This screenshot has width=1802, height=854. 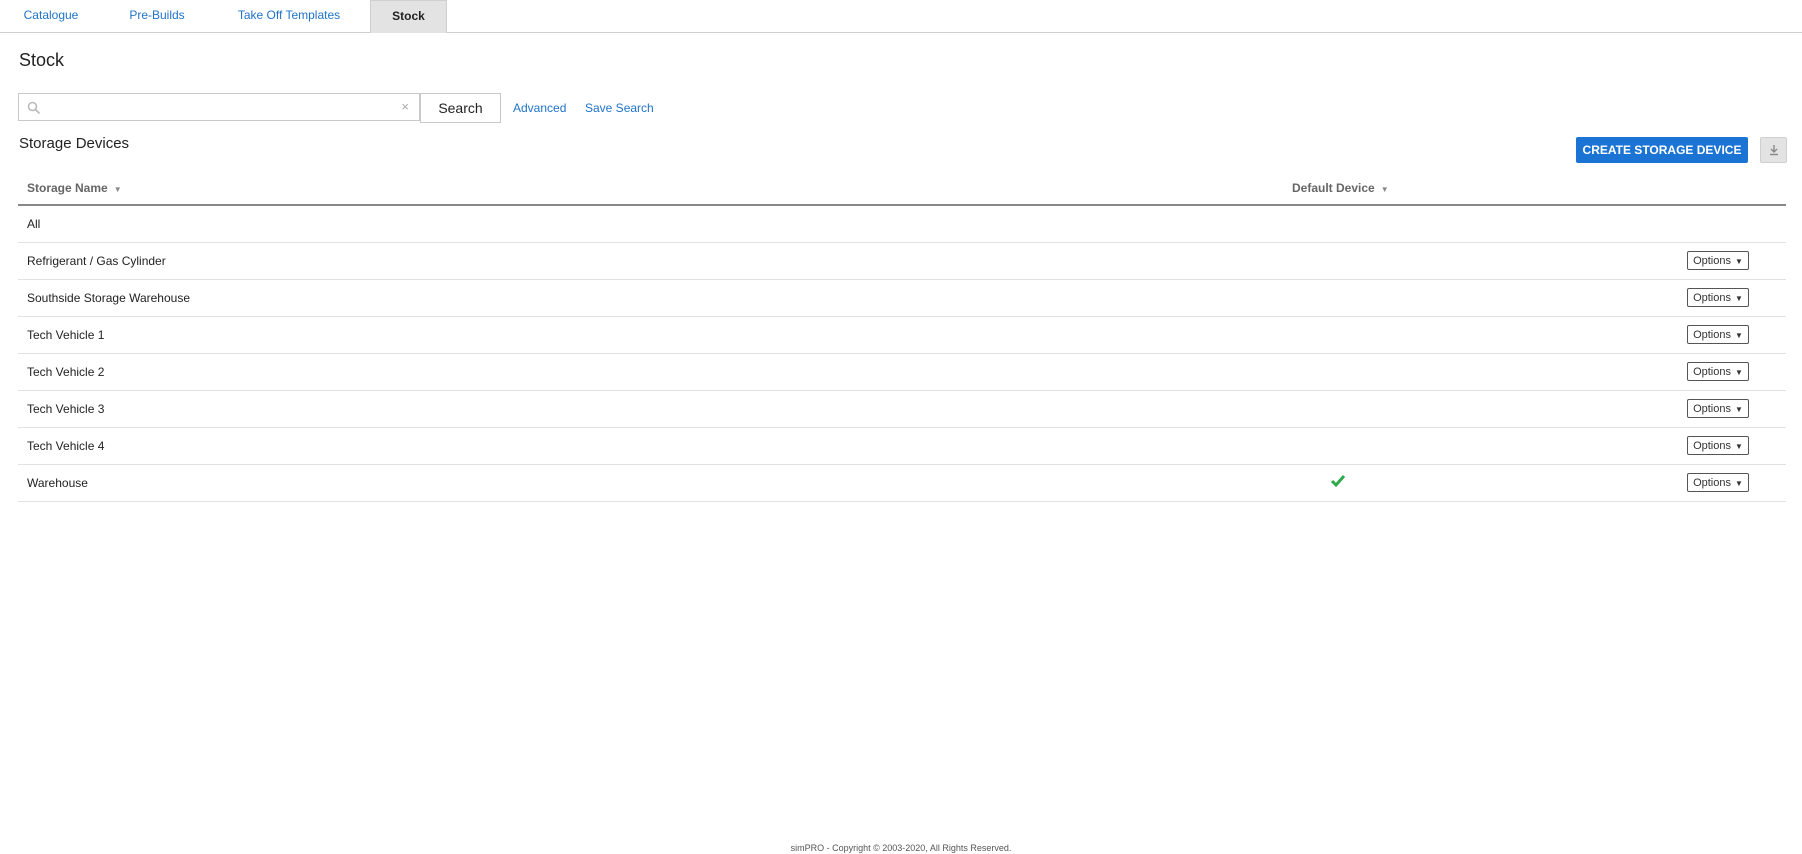 What do you see at coordinates (408, 16) in the screenshot?
I see `tab-stock: Stock` at bounding box center [408, 16].